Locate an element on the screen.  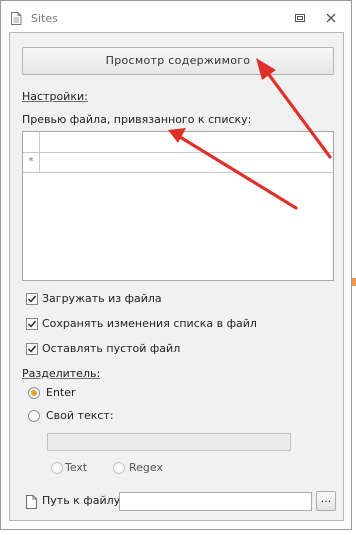
enter-radio is located at coordinates (34, 393).